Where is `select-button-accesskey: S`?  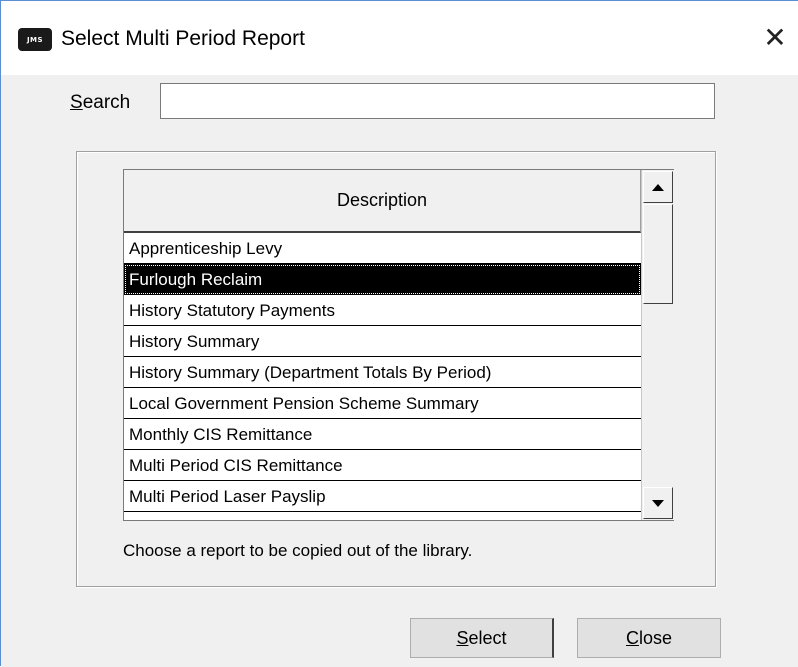
select-button-accesskey: S is located at coordinates (462, 637).